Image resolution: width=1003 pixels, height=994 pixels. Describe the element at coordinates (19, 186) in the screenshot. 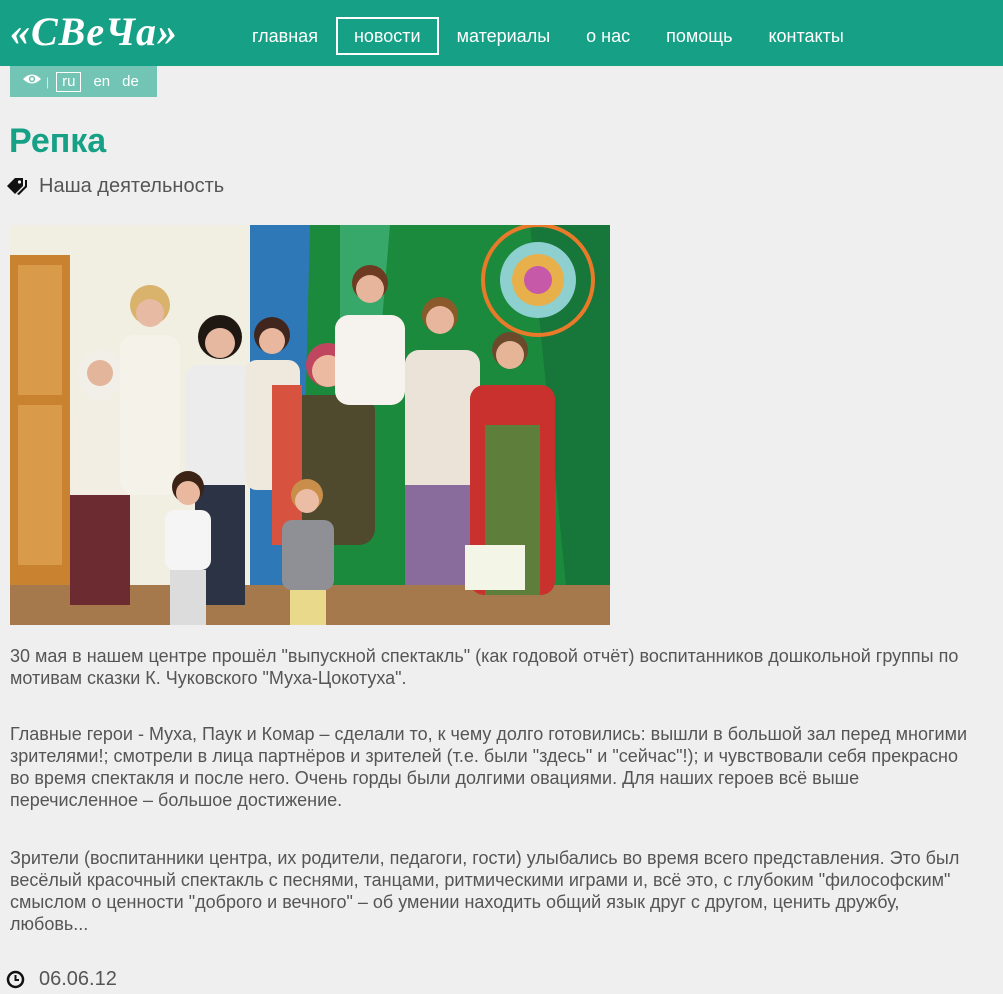

I see `tags-icon` at that location.